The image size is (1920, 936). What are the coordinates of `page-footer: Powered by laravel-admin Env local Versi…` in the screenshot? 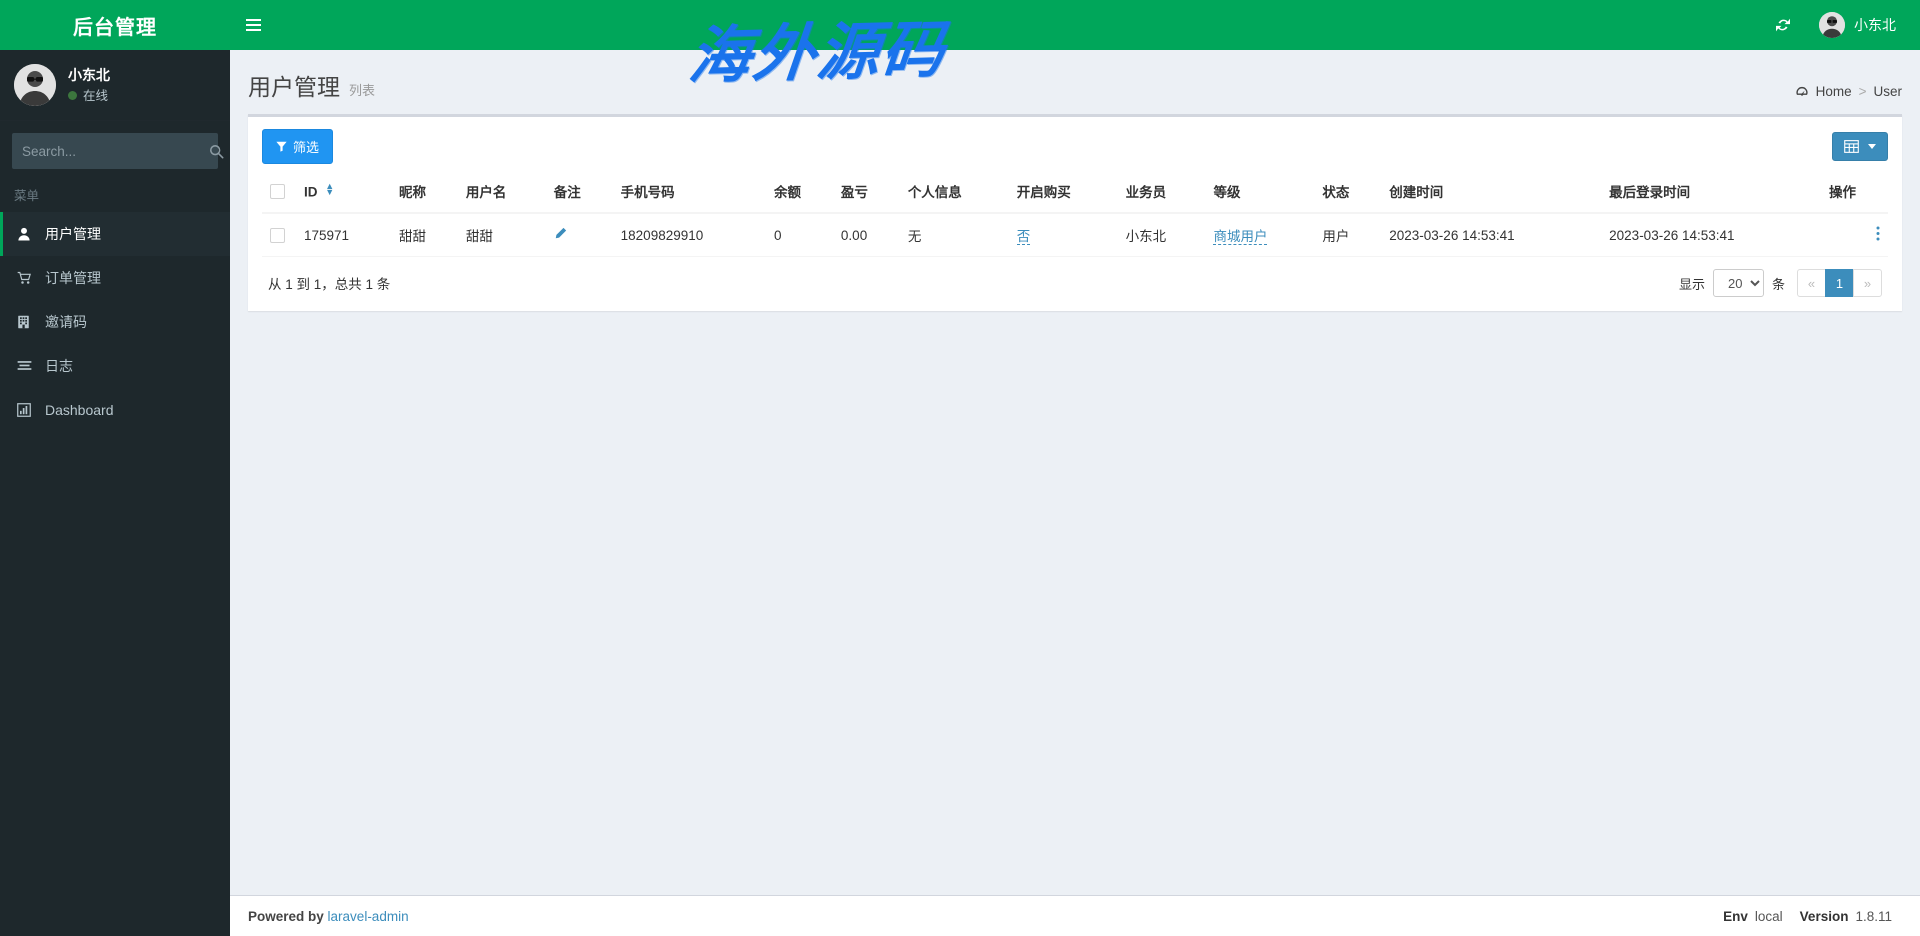 It's located at (1075, 915).